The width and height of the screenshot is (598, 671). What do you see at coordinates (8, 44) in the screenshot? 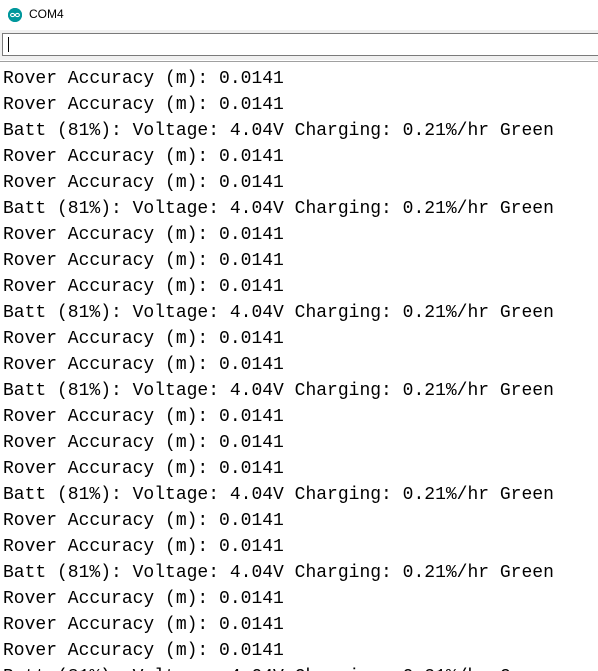
I see `text-caret` at bounding box center [8, 44].